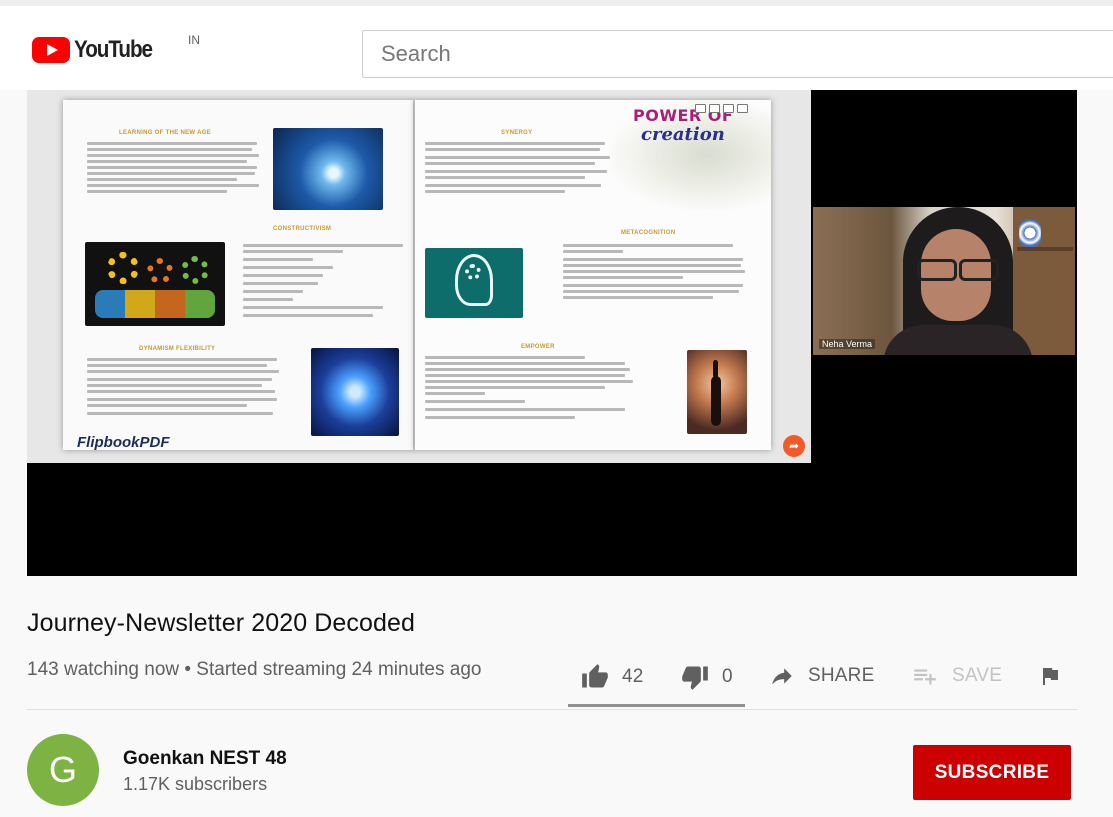 The height and width of the screenshot is (817, 1113). I want to click on fullscreen-icon, so click(714, 108).